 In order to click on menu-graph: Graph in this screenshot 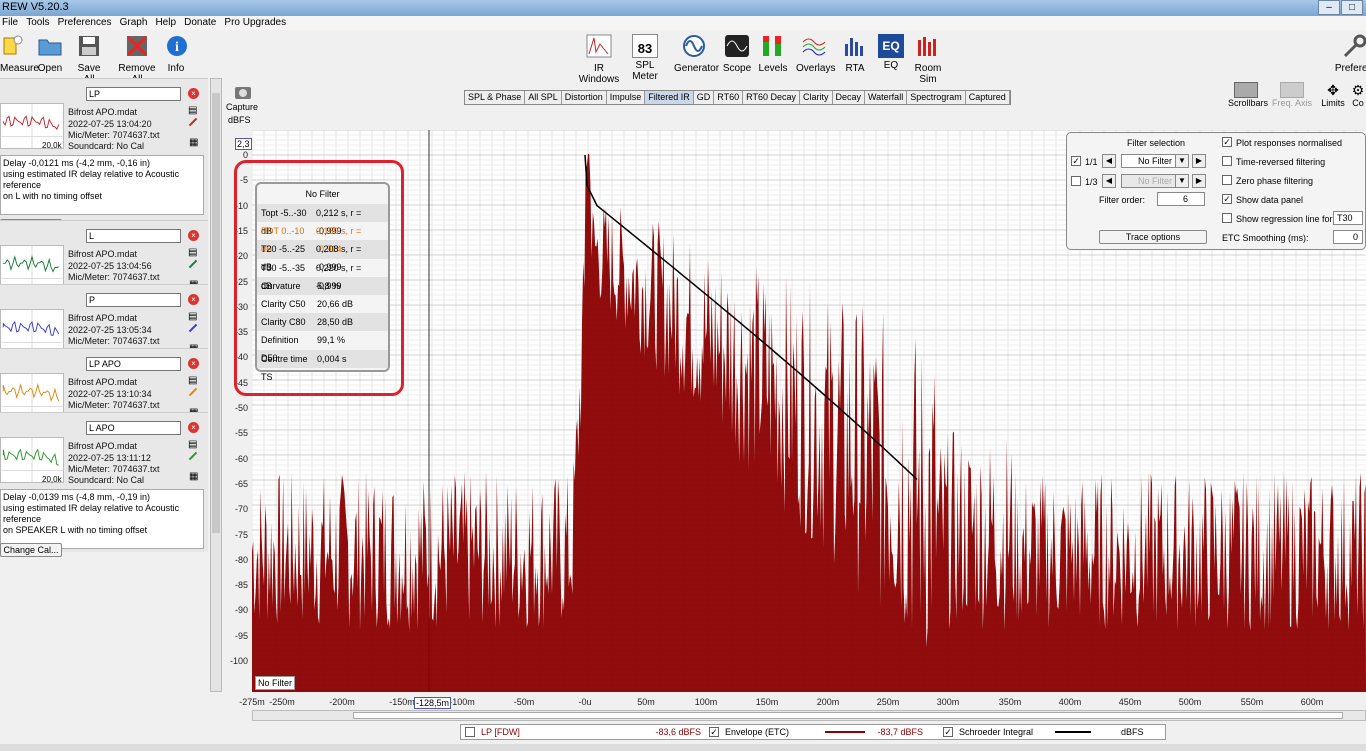, I will do `click(134, 22)`.